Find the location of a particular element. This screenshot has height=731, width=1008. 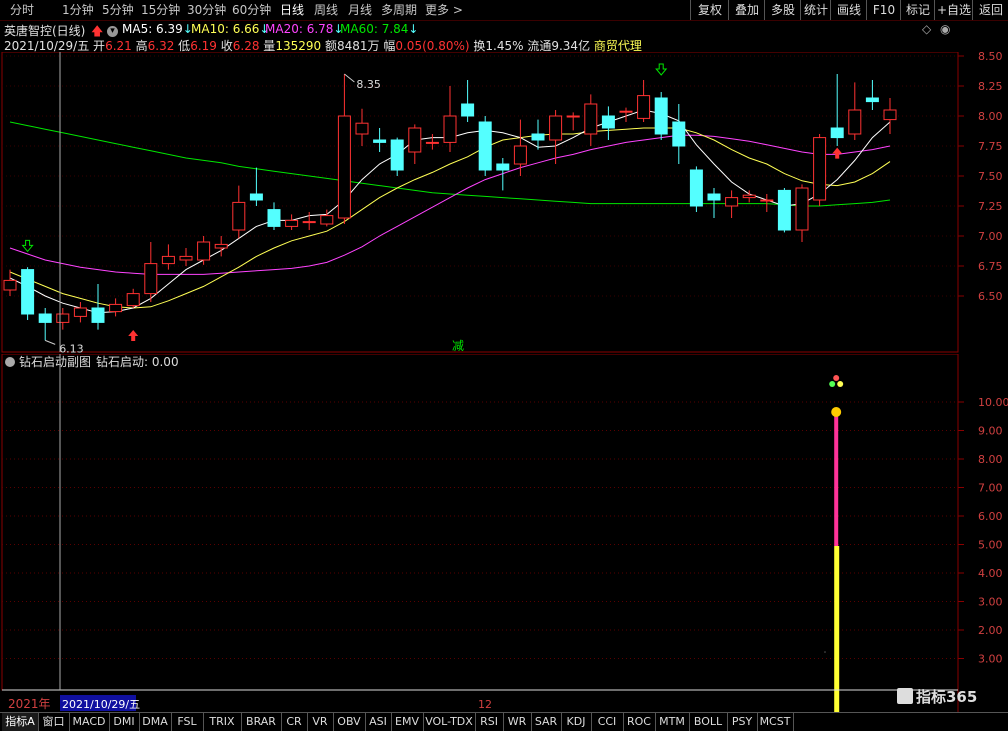

time-axis-year: 2021年 is located at coordinates (29, 704).